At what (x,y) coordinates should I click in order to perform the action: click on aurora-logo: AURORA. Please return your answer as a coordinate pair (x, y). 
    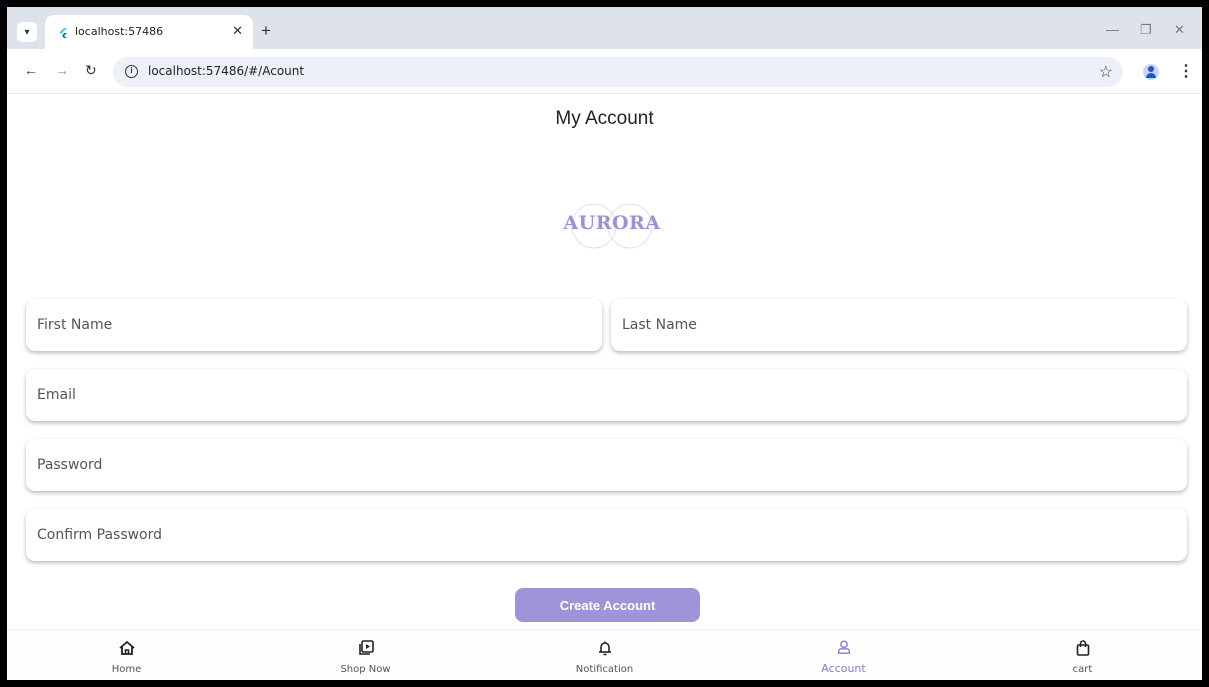
    Looking at the image, I should click on (612, 224).